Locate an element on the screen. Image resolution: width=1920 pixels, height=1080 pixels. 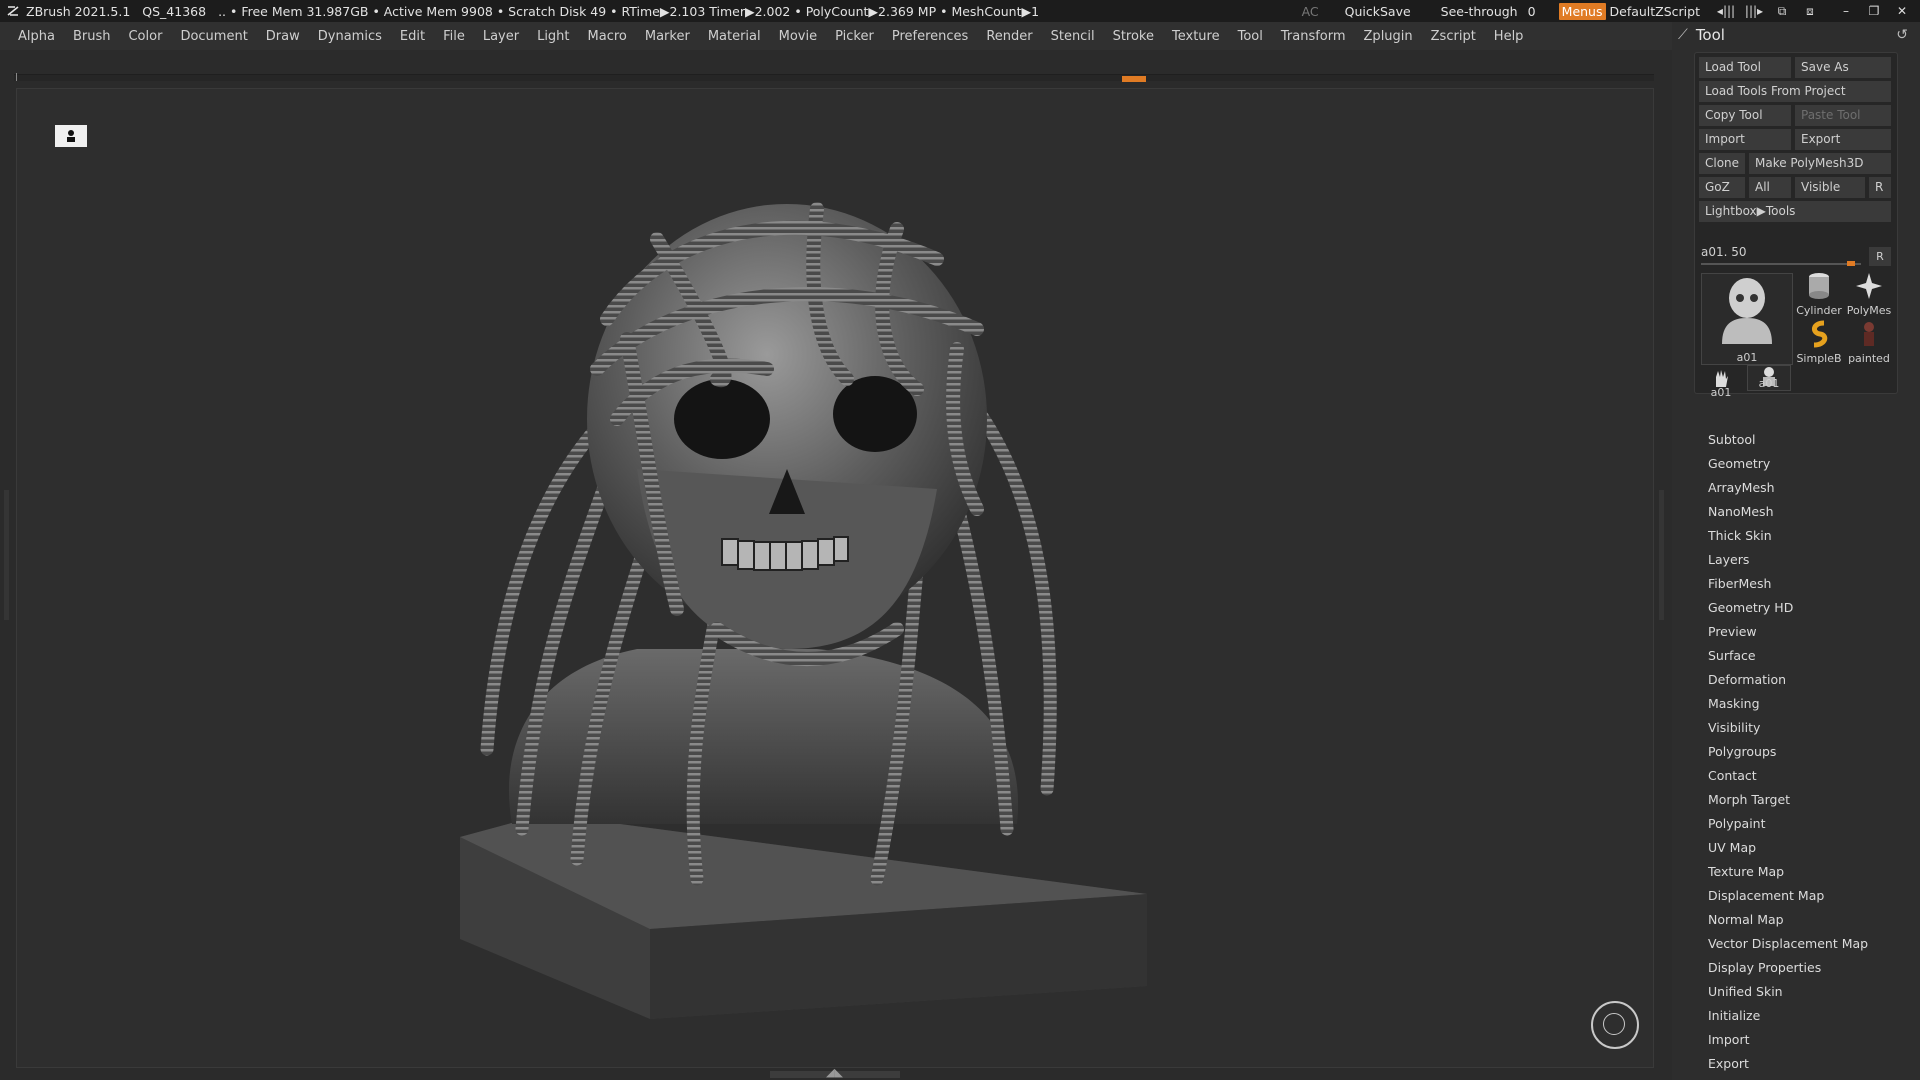
seethrough-slider: See-through 0 is located at coordinates (1490, 14).